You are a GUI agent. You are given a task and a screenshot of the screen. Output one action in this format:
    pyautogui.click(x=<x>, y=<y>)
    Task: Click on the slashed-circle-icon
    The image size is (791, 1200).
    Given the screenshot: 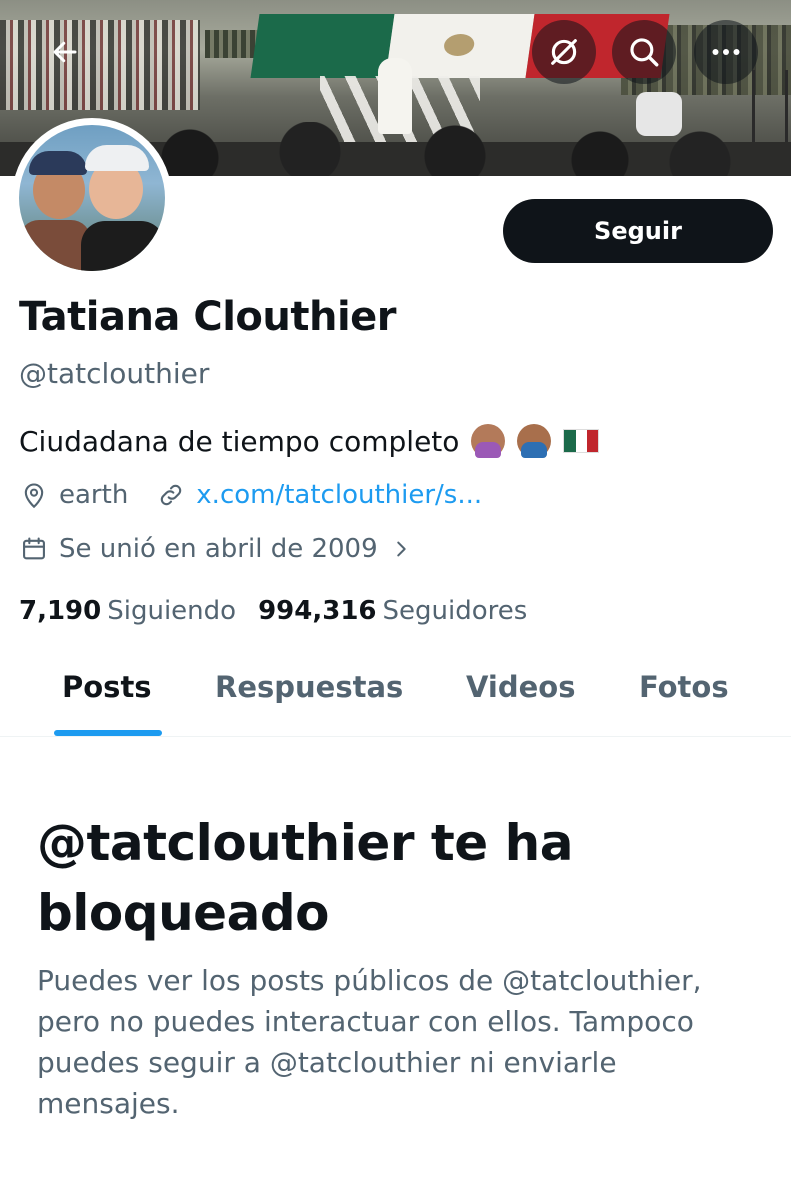 What is the action you would take?
    pyautogui.click(x=564, y=52)
    